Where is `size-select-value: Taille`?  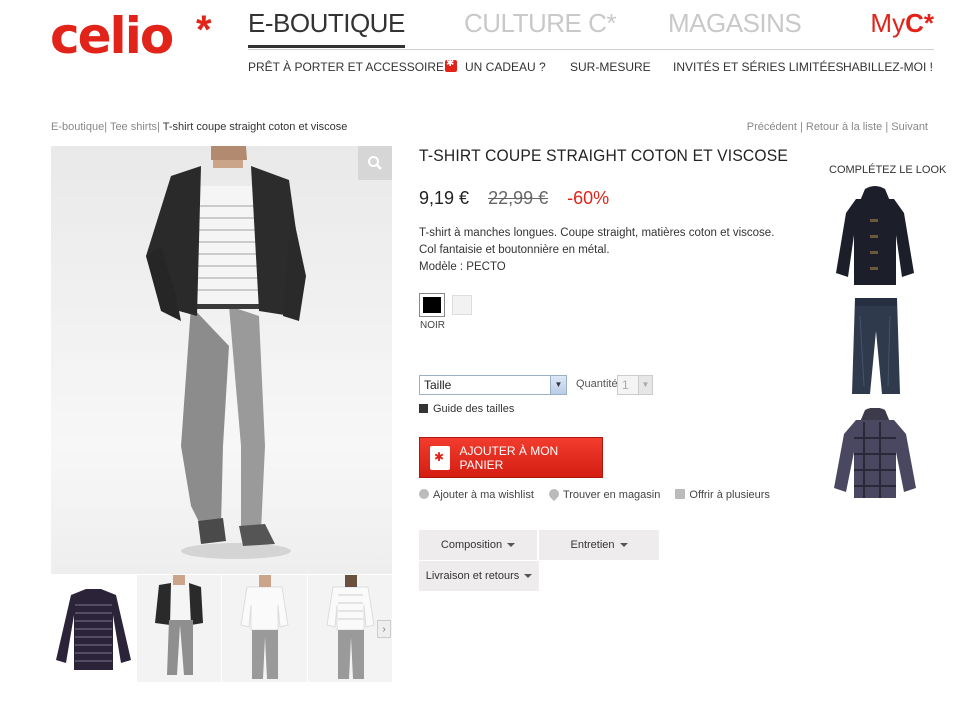
size-select-value: Taille is located at coordinates (438, 385).